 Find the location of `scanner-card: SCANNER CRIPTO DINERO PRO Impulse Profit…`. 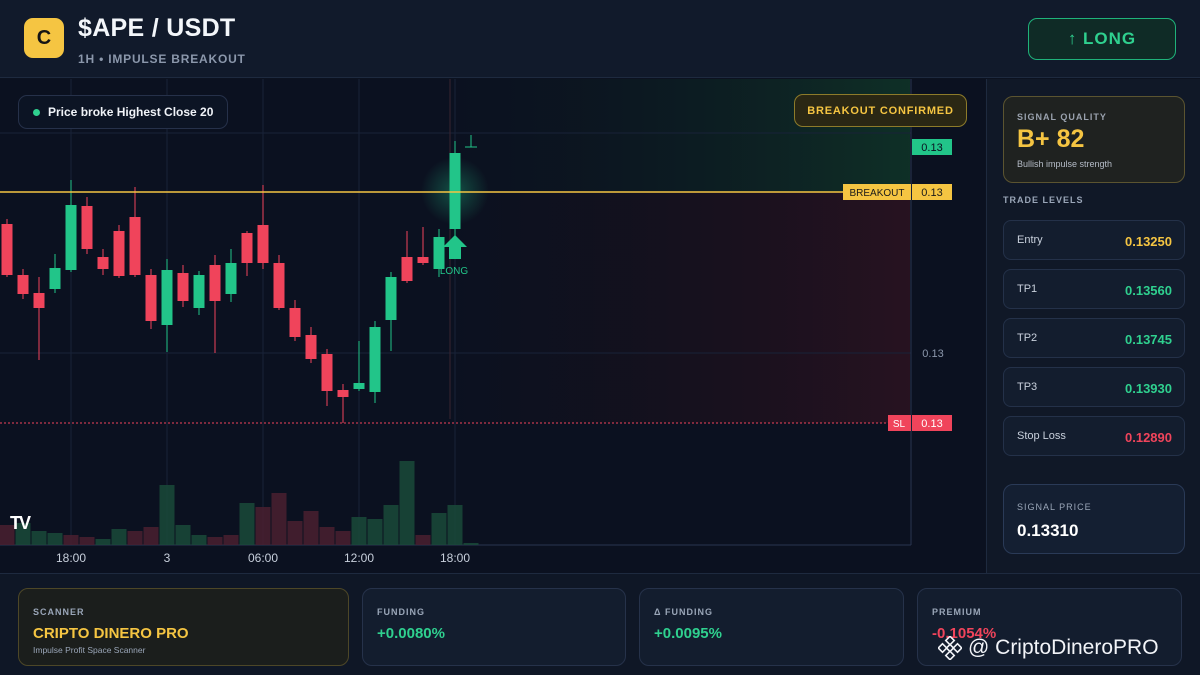

scanner-card: SCANNER CRIPTO DINERO PRO Impulse Profit… is located at coordinates (183, 627).